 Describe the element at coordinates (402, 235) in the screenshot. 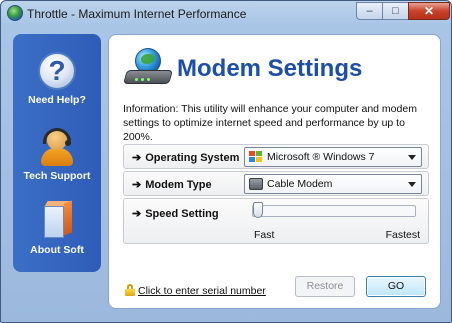

I see `speed-max-label: Fastest` at that location.